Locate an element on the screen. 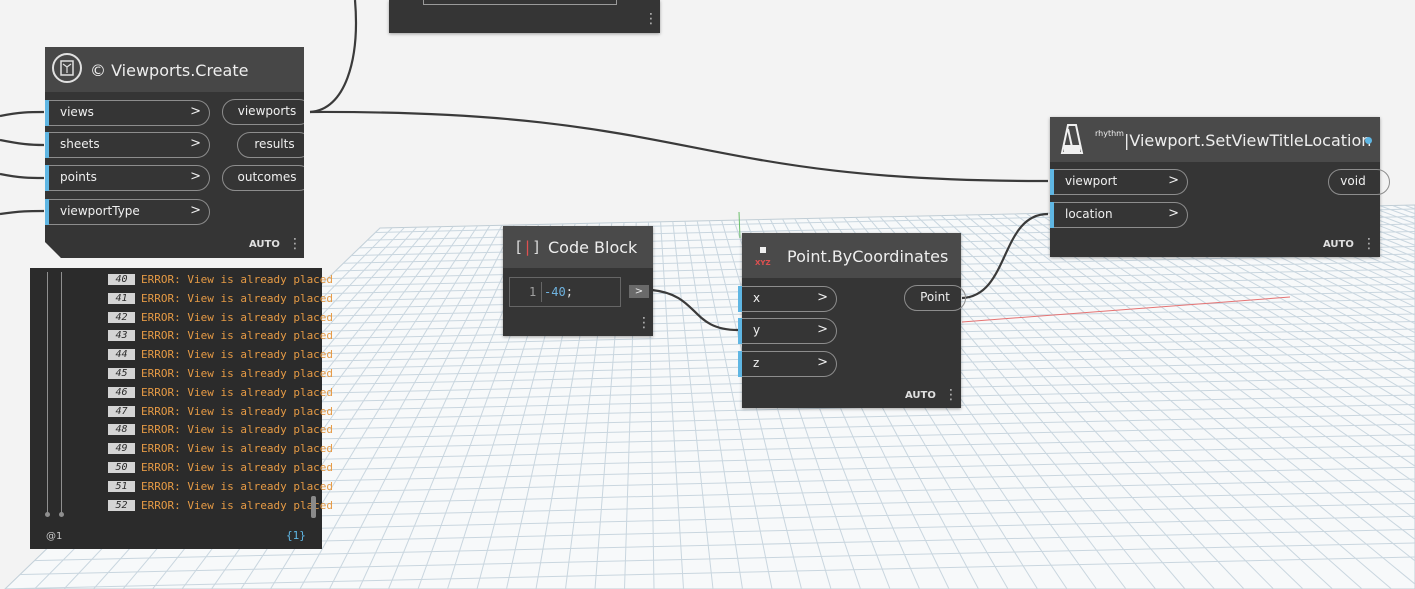  list-level-label: @1 is located at coordinates (54, 536).